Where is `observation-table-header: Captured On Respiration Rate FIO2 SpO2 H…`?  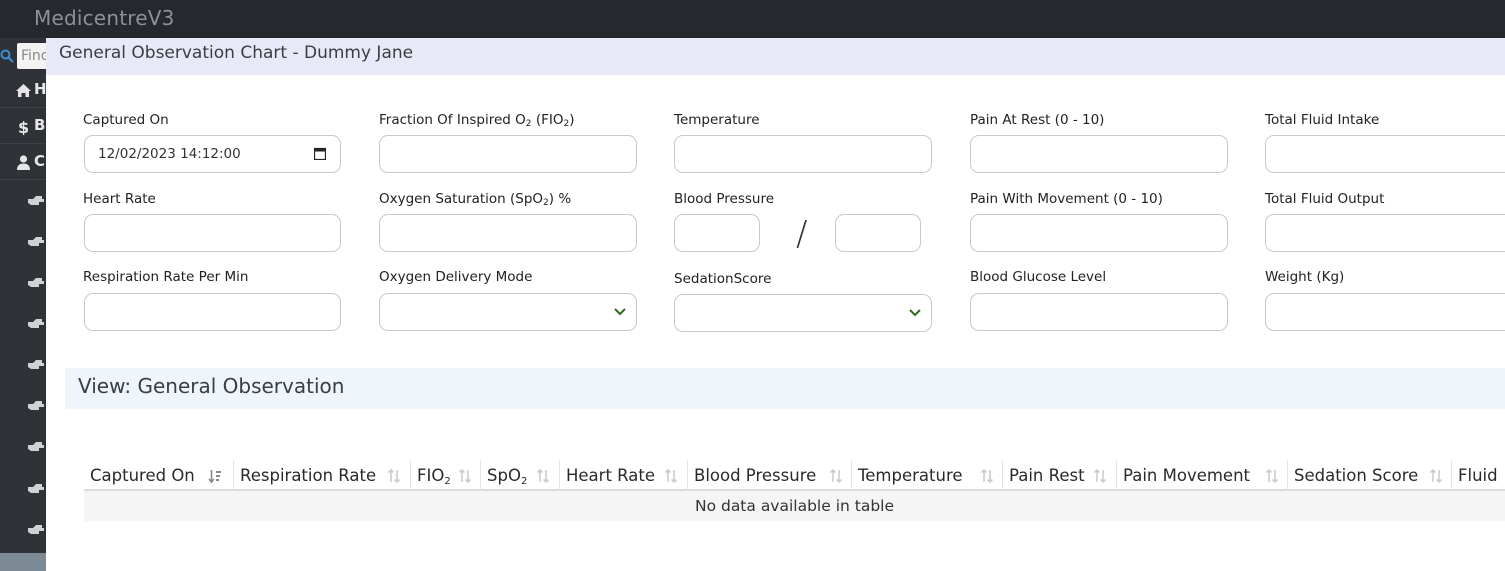
observation-table-header: Captured On Respiration Rate FIO2 SpO2 H… is located at coordinates (794, 475).